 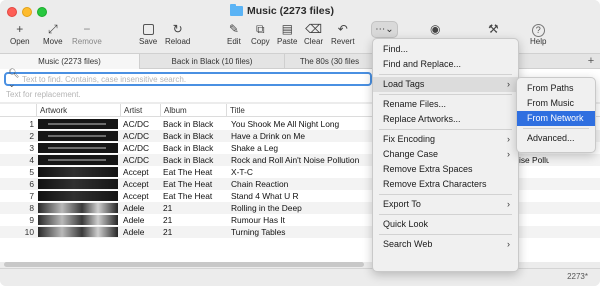 What do you see at coordinates (260, 29) in the screenshot?
I see `copy-icon: ⧉` at bounding box center [260, 29].